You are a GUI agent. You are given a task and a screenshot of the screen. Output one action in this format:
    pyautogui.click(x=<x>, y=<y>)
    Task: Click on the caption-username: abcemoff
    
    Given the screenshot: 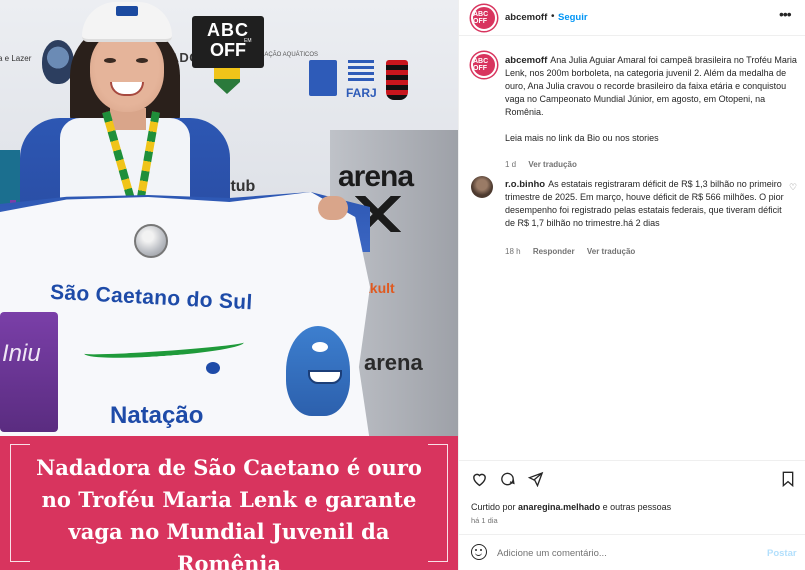 What is the action you would take?
    pyautogui.click(x=526, y=60)
    